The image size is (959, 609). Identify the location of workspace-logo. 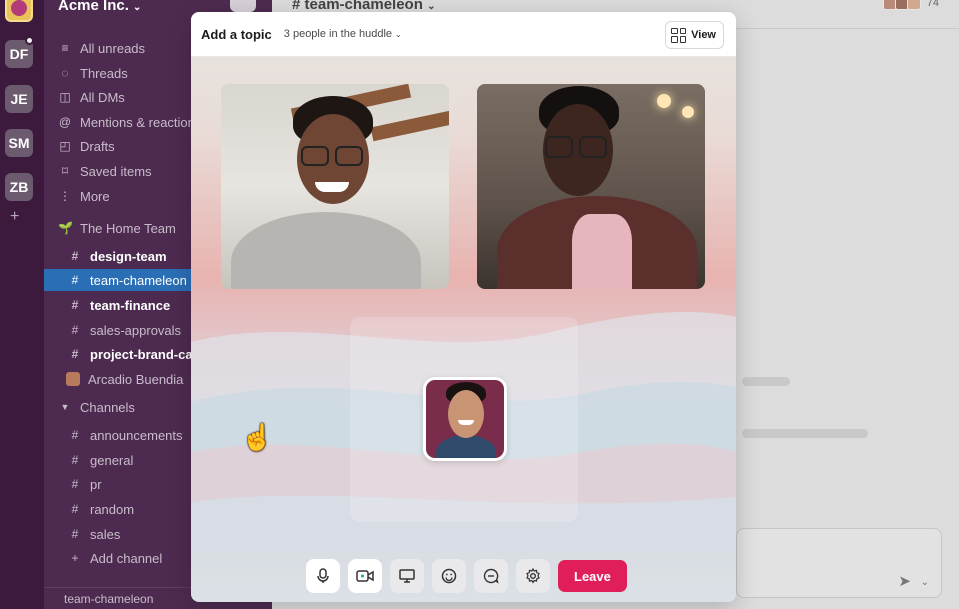
(19, 11).